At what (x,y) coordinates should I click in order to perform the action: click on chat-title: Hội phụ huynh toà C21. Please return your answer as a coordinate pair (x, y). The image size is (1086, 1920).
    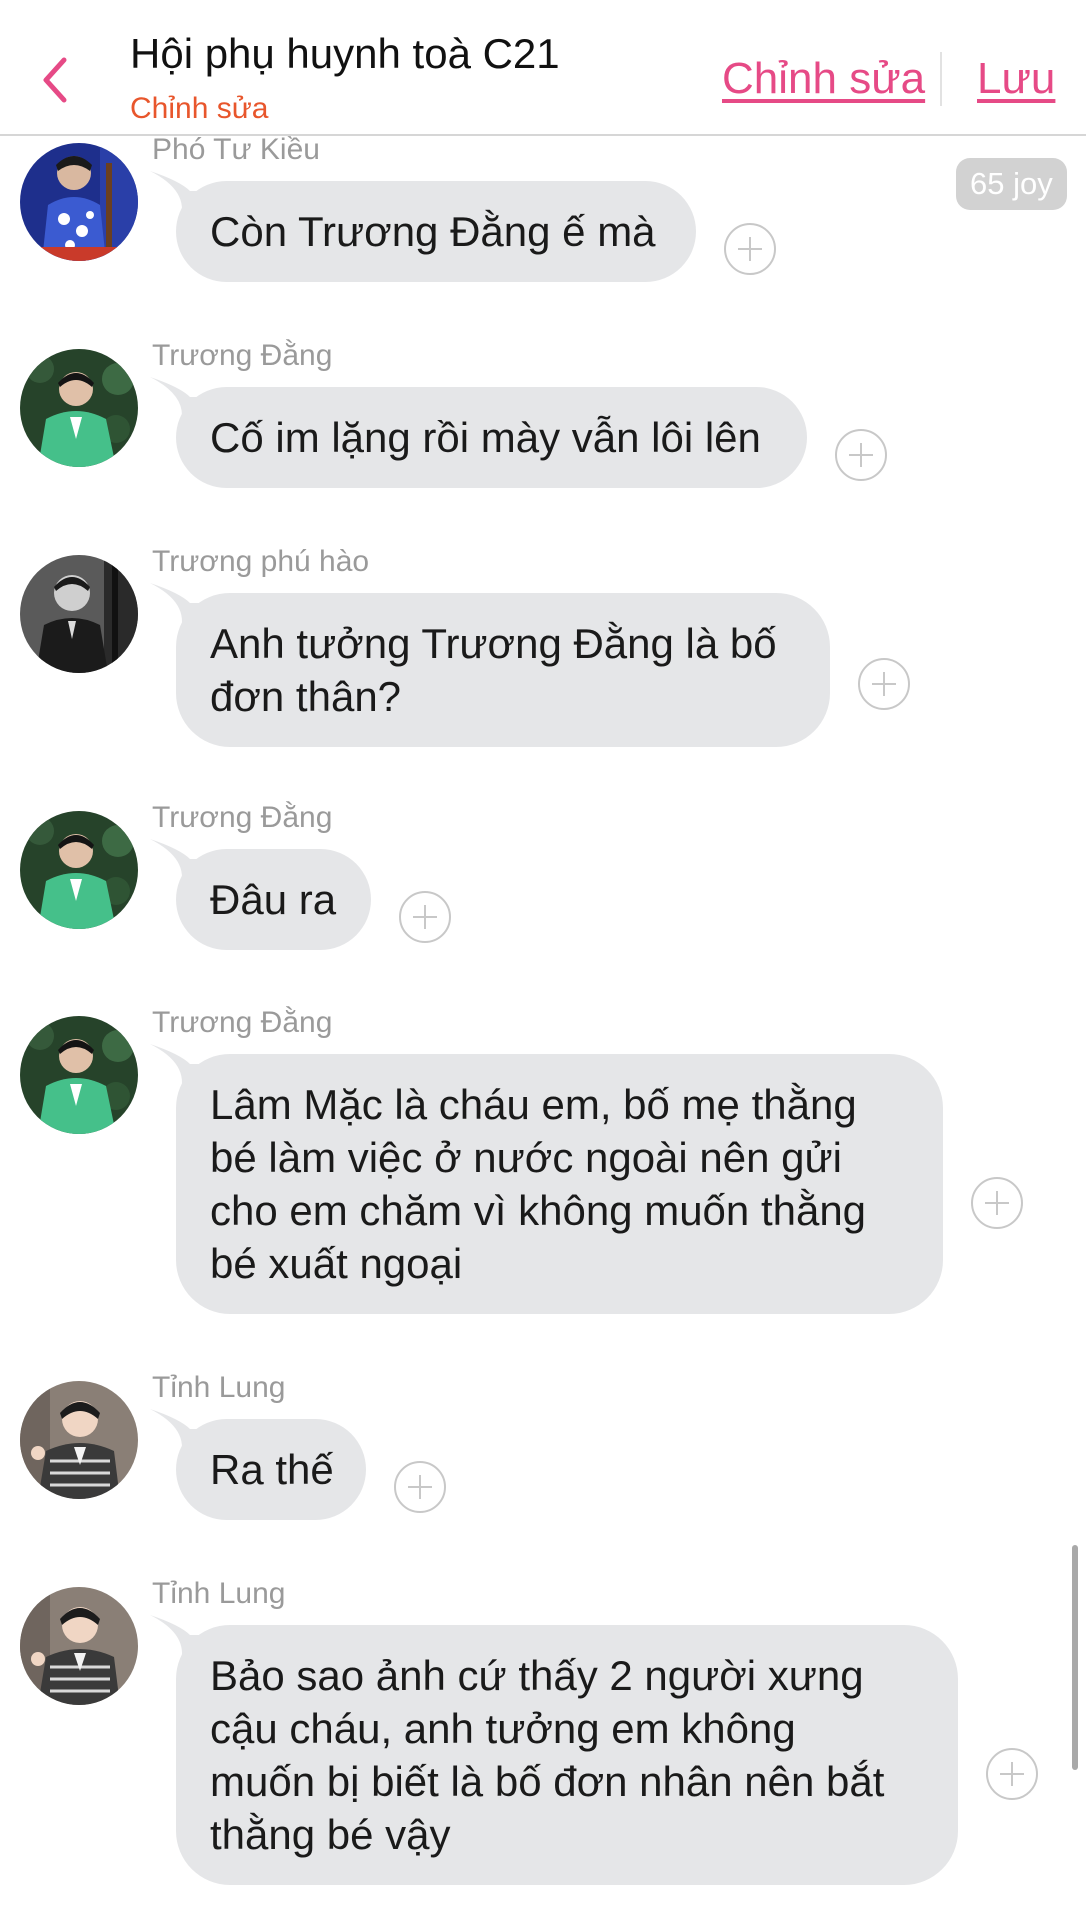
    Looking at the image, I should click on (345, 53).